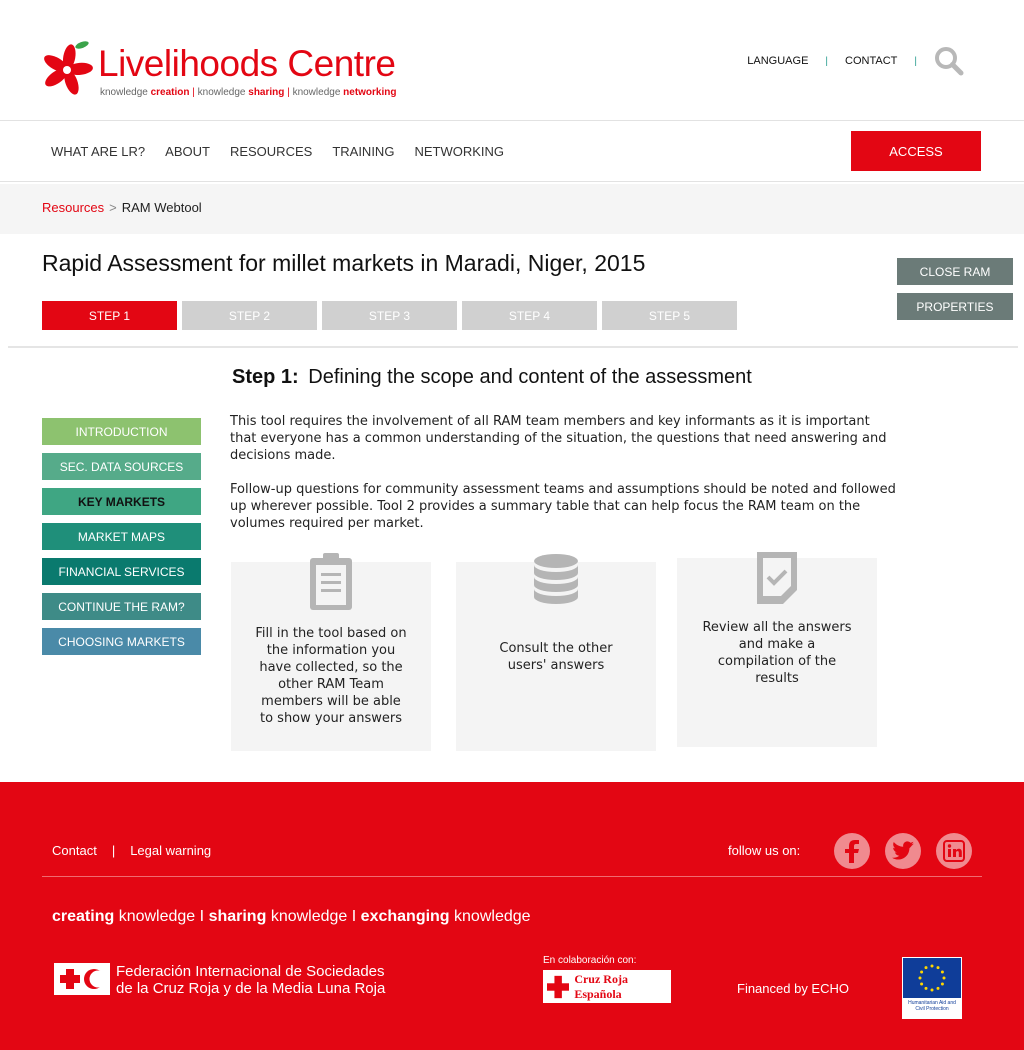 Image resolution: width=1024 pixels, height=1050 pixels. What do you see at coordinates (161, 207) in the screenshot?
I see `breadcrumb-current: RAM Webtool` at bounding box center [161, 207].